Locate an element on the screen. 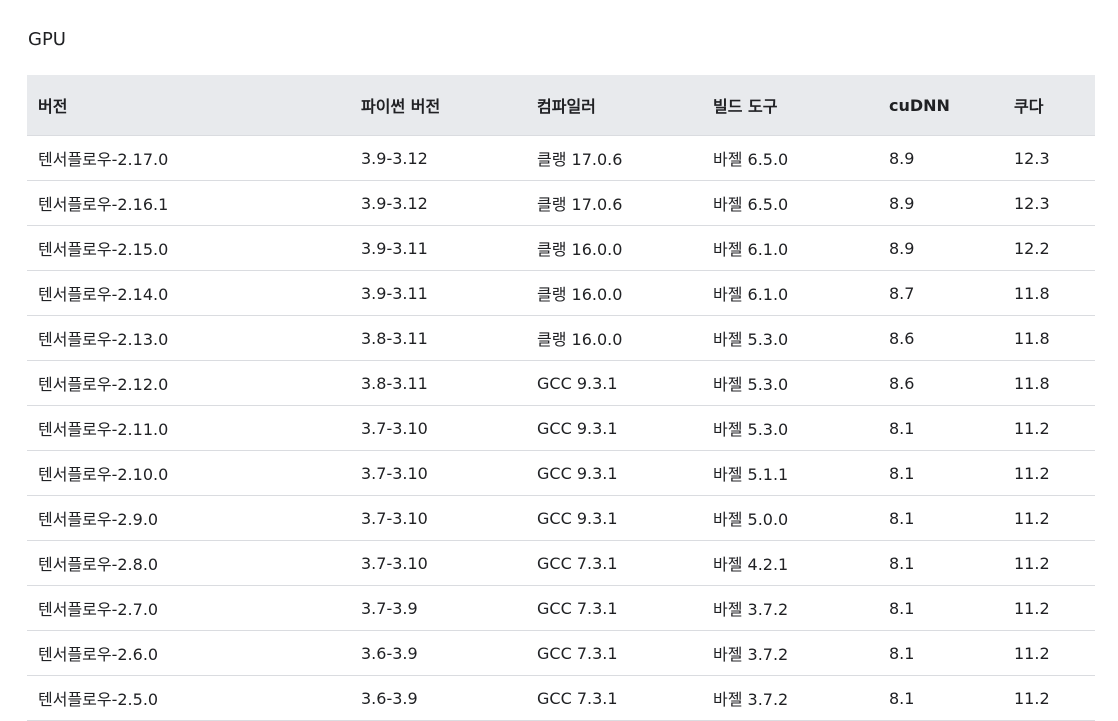 Image resolution: width=1118 pixels, height=721 pixels. header-version: 버전 is located at coordinates (188, 105).